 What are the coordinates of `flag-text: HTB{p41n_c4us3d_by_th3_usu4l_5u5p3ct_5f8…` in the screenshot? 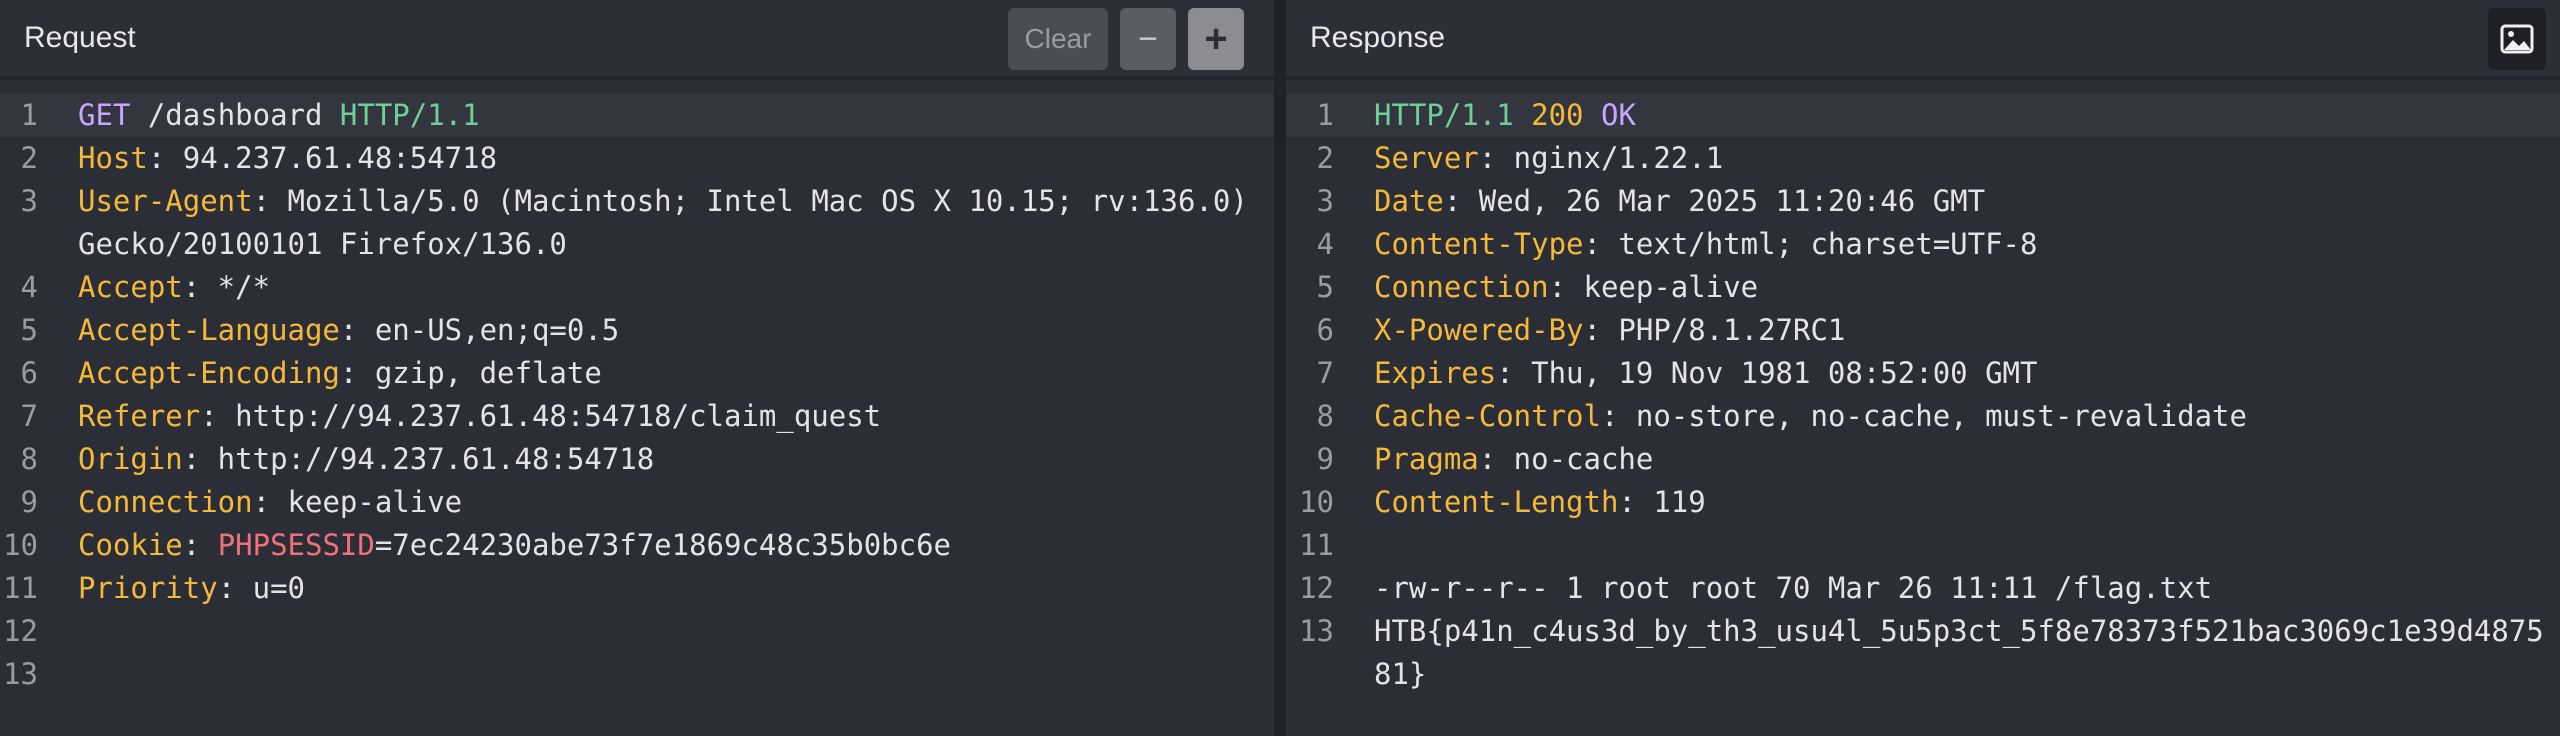 It's located at (1958, 652).